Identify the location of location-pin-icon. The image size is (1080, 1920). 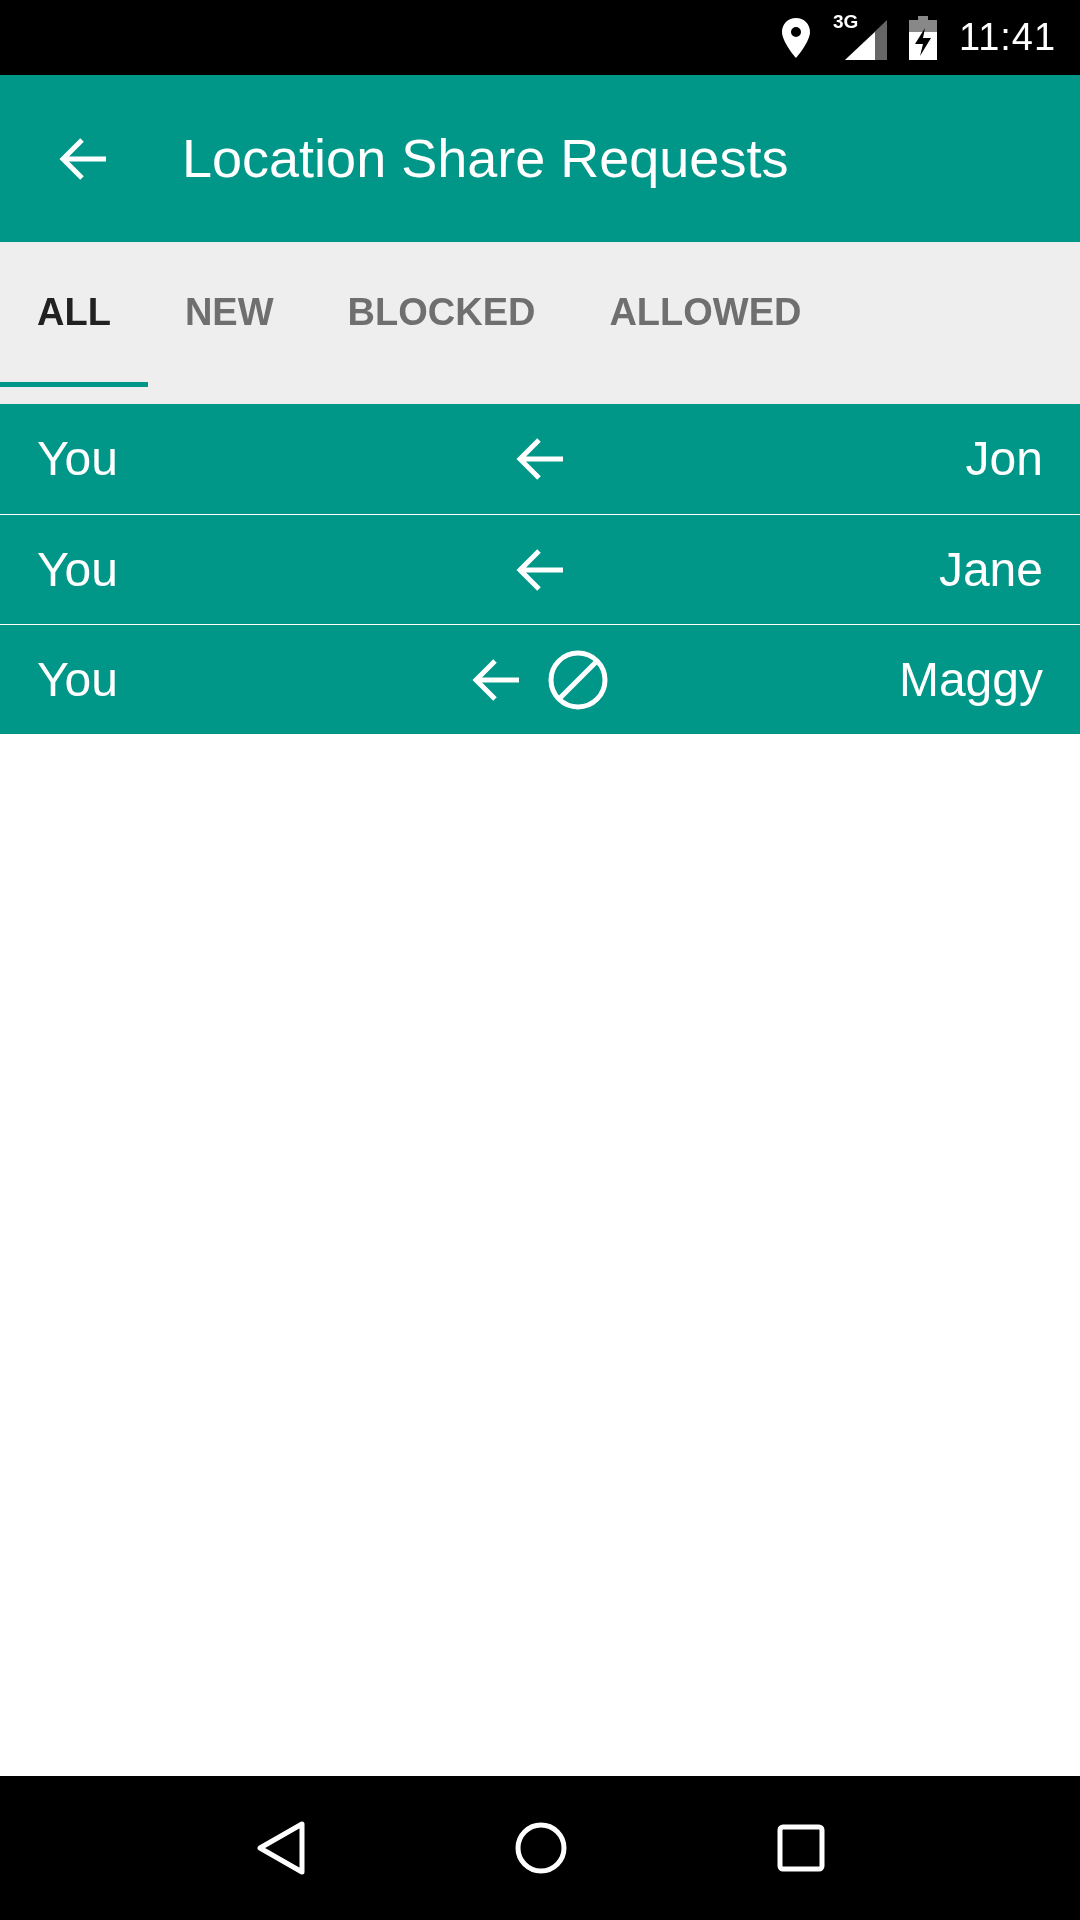
(795, 37).